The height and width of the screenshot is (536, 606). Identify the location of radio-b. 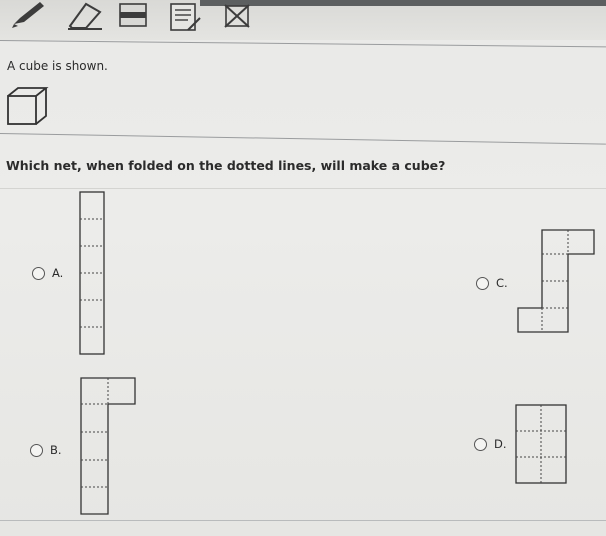
(36, 450).